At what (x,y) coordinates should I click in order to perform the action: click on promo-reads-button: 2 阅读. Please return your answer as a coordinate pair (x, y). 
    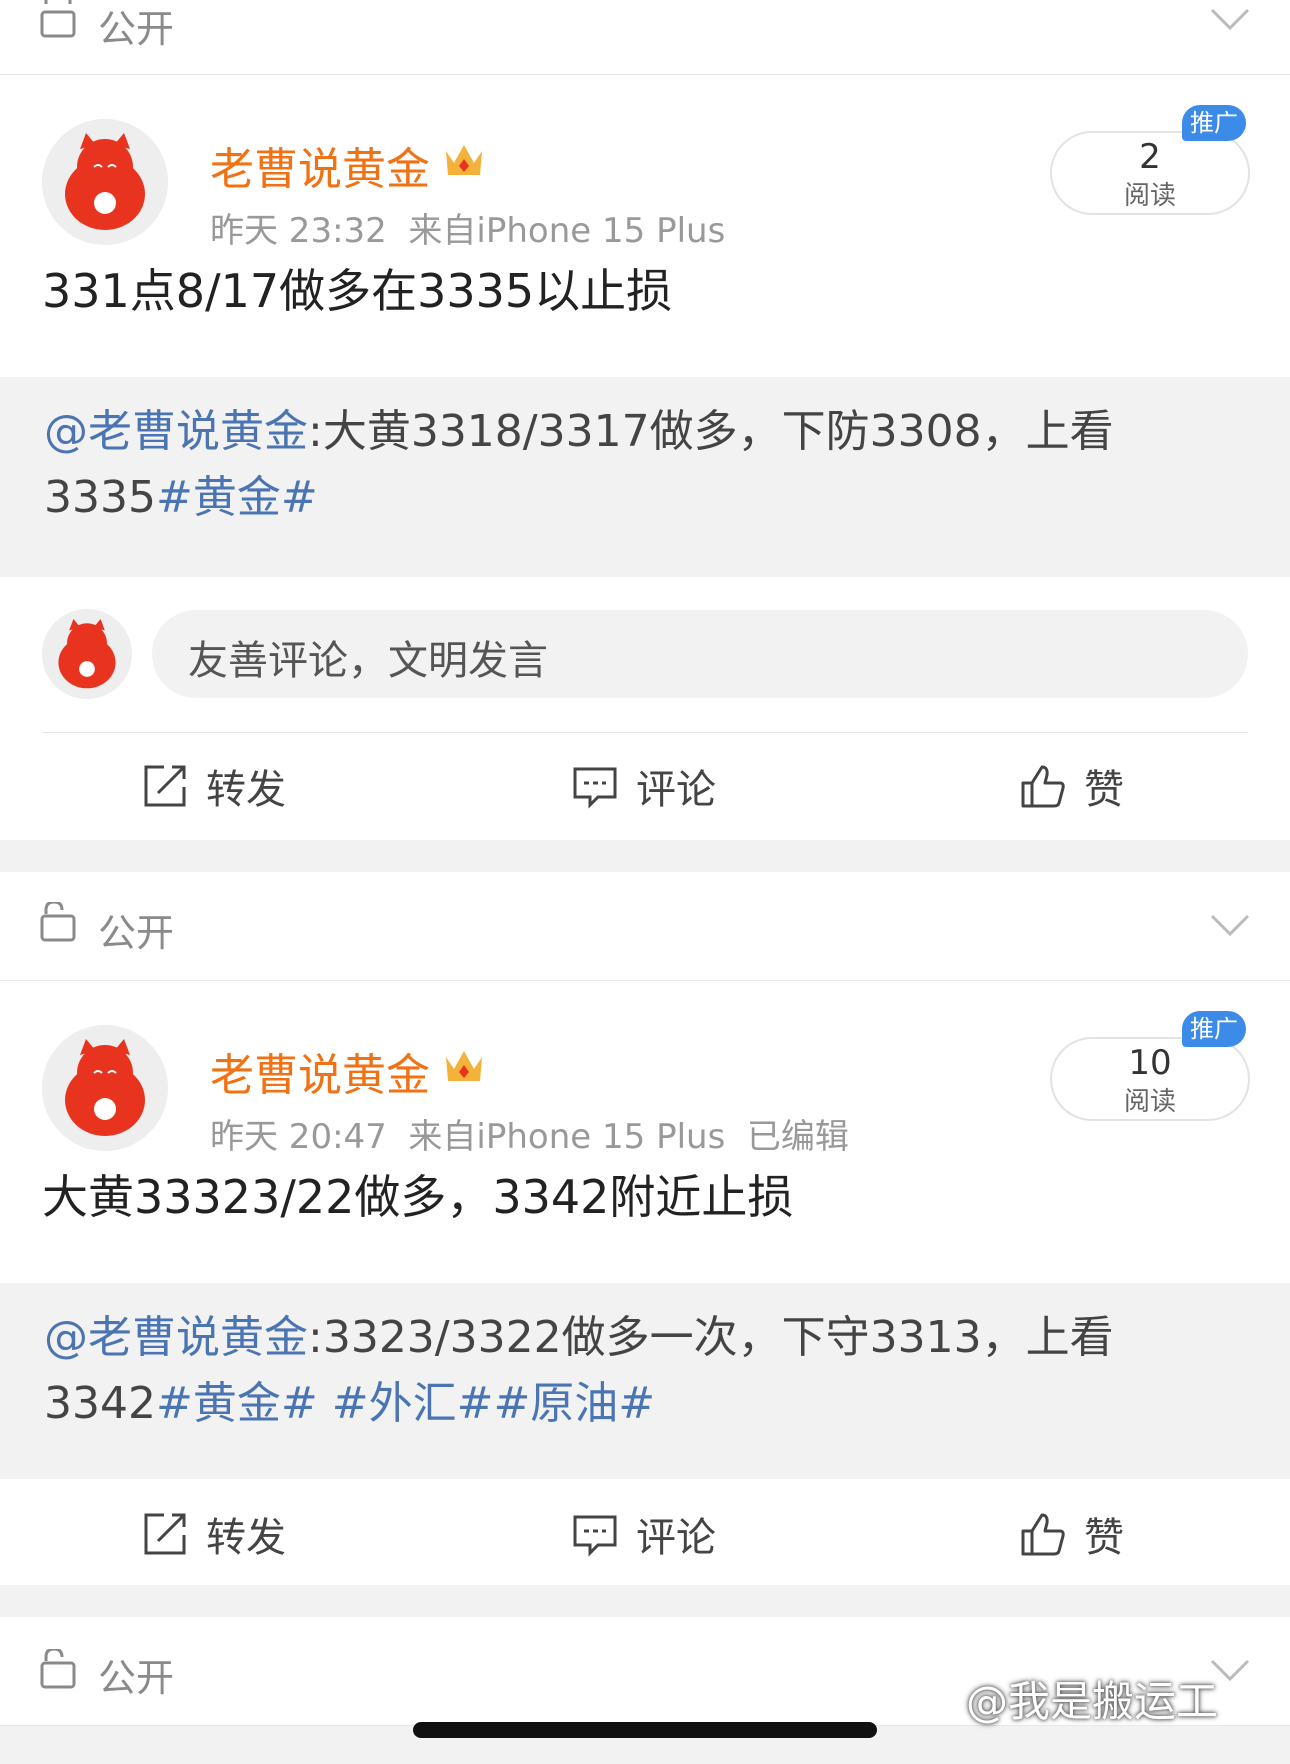
    Looking at the image, I should click on (1150, 173).